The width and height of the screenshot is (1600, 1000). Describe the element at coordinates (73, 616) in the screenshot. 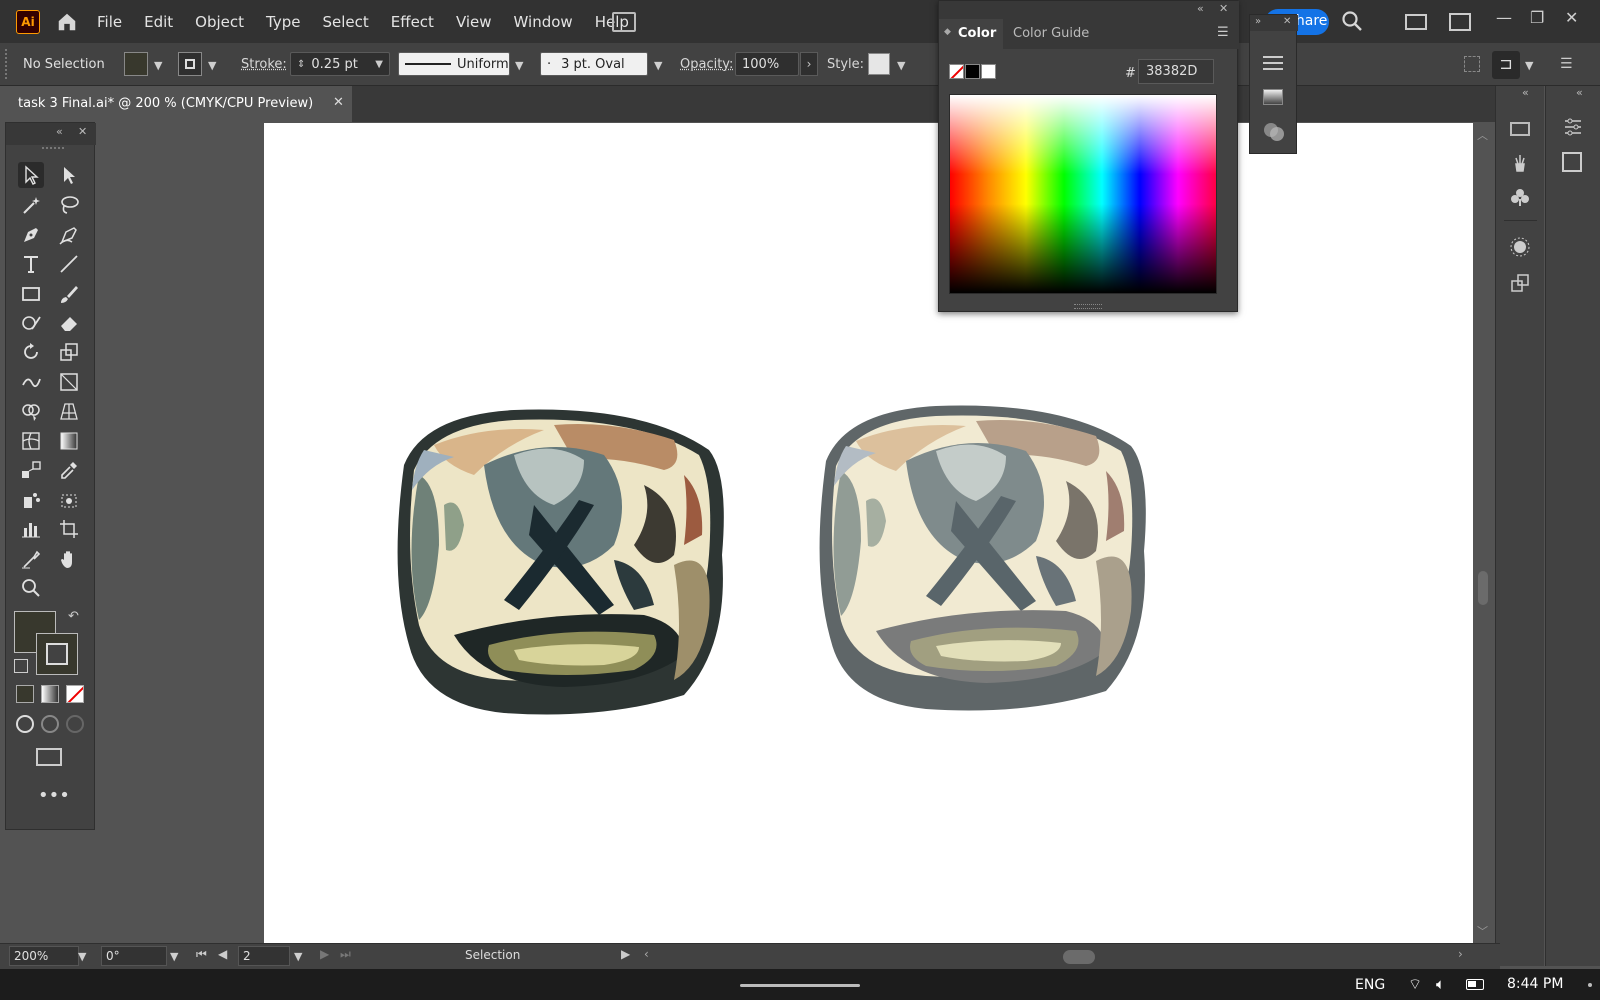

I see `swap-fill-stroke-icon: ↶` at that location.